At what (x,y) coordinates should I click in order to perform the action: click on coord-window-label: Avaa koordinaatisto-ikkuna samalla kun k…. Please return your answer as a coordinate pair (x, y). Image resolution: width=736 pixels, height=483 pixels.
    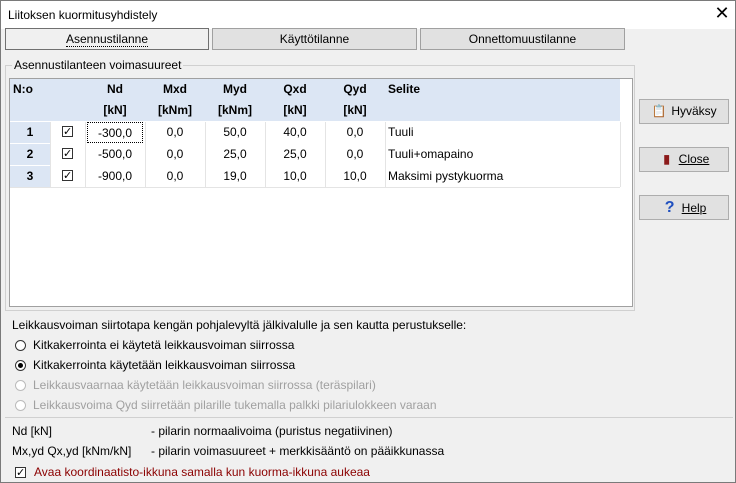
    Looking at the image, I should click on (202, 472).